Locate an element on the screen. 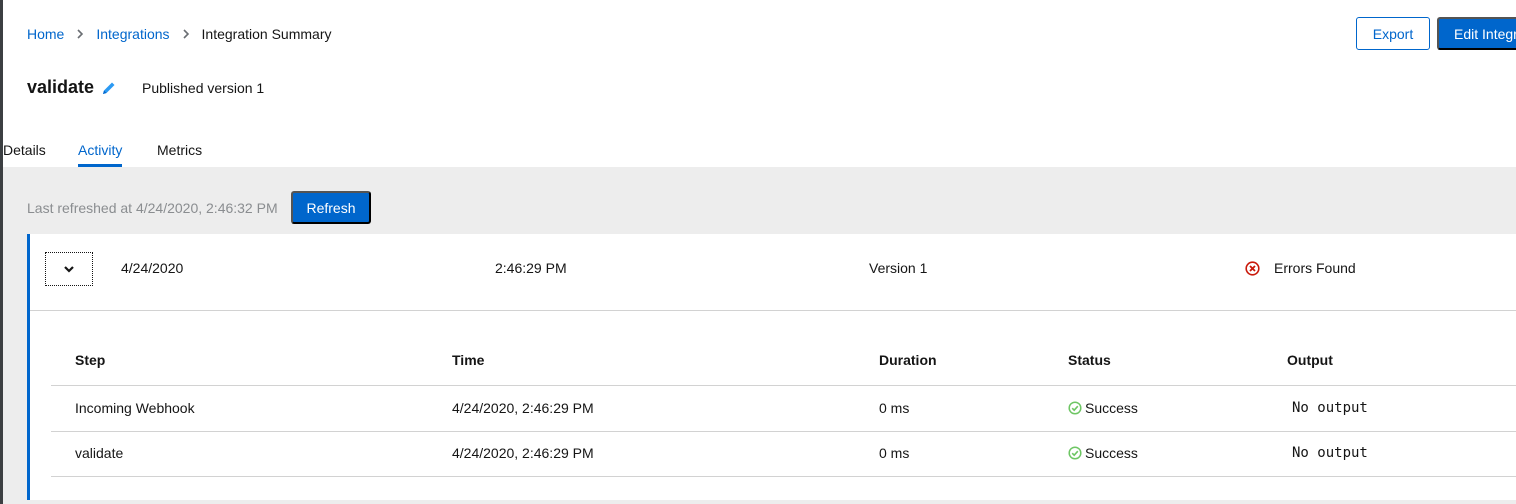 This screenshot has width=1516, height=504. entry-version: Version 1 is located at coordinates (898, 268).